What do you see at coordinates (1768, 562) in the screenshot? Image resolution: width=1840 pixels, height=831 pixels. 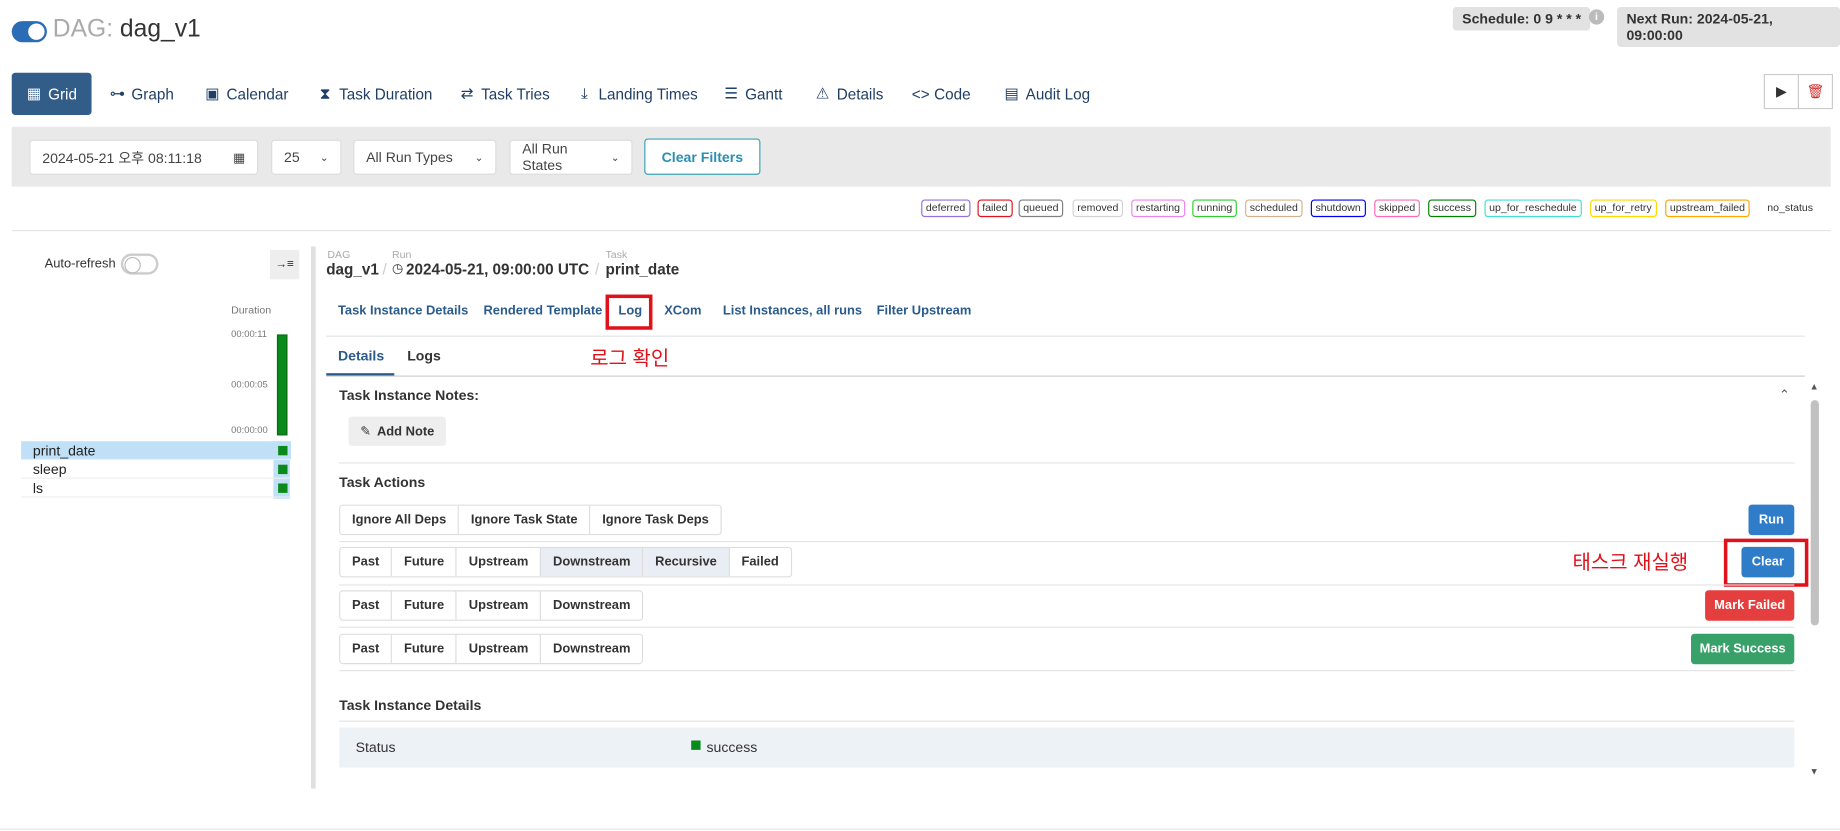 I see `clear-button: Clear` at bounding box center [1768, 562].